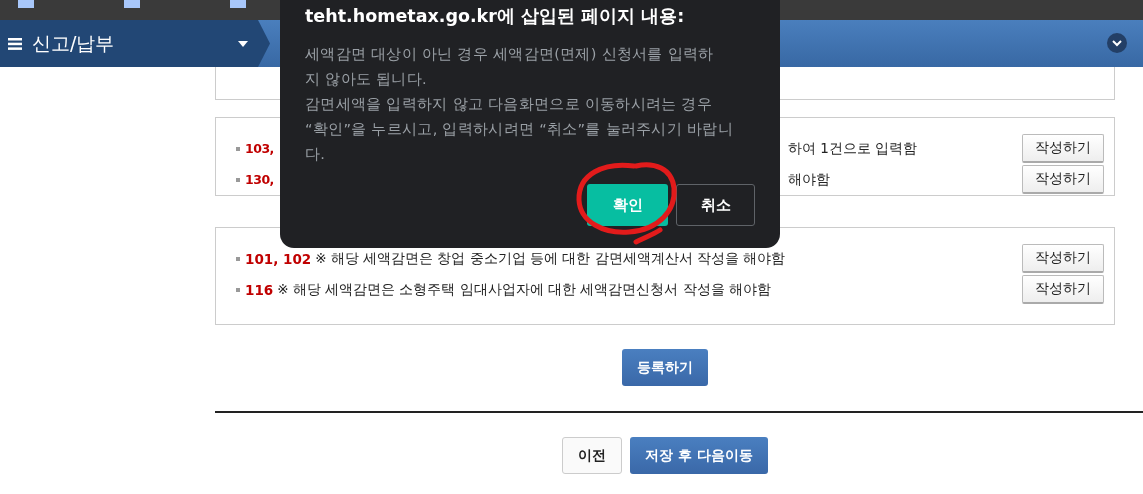  What do you see at coordinates (524, 289) in the screenshot?
I see `reduction-description: ※ 해당 세액감면은 소형주택 임대사업자에 대한 세액감면신청서 작성을 해야함` at bounding box center [524, 289].